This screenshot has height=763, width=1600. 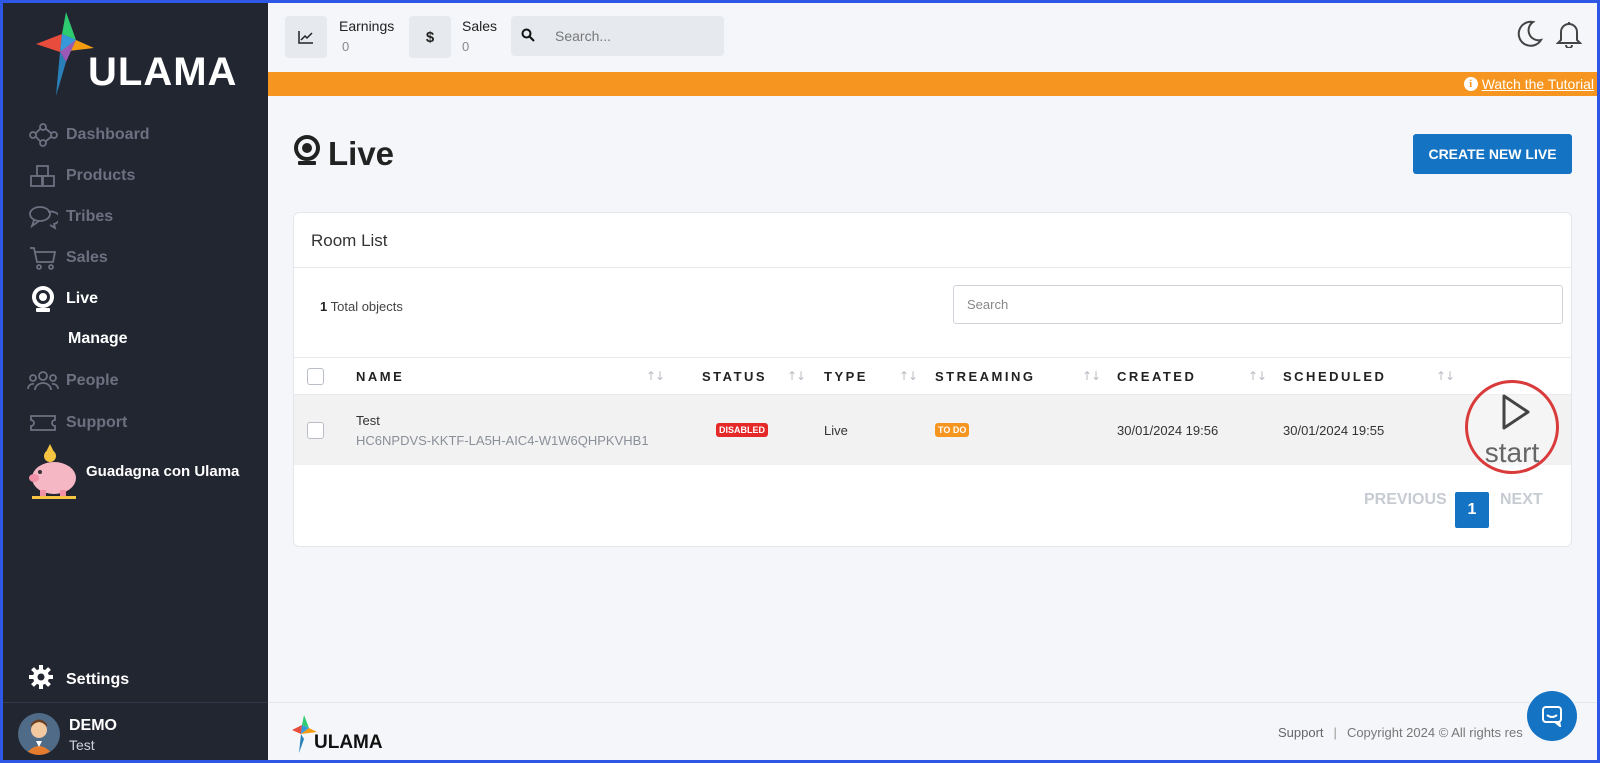 I want to click on sidebar-item-people: People, so click(x=72, y=381).